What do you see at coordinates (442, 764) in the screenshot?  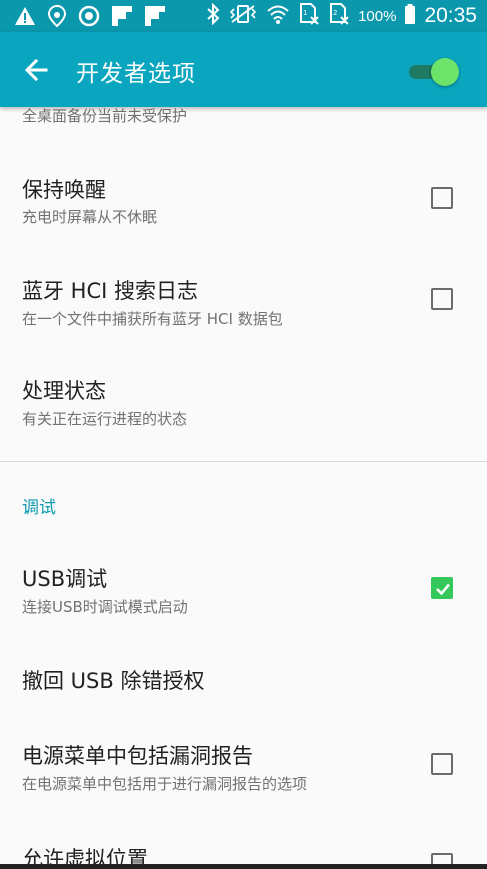 I see `bug-report-checkbox` at bounding box center [442, 764].